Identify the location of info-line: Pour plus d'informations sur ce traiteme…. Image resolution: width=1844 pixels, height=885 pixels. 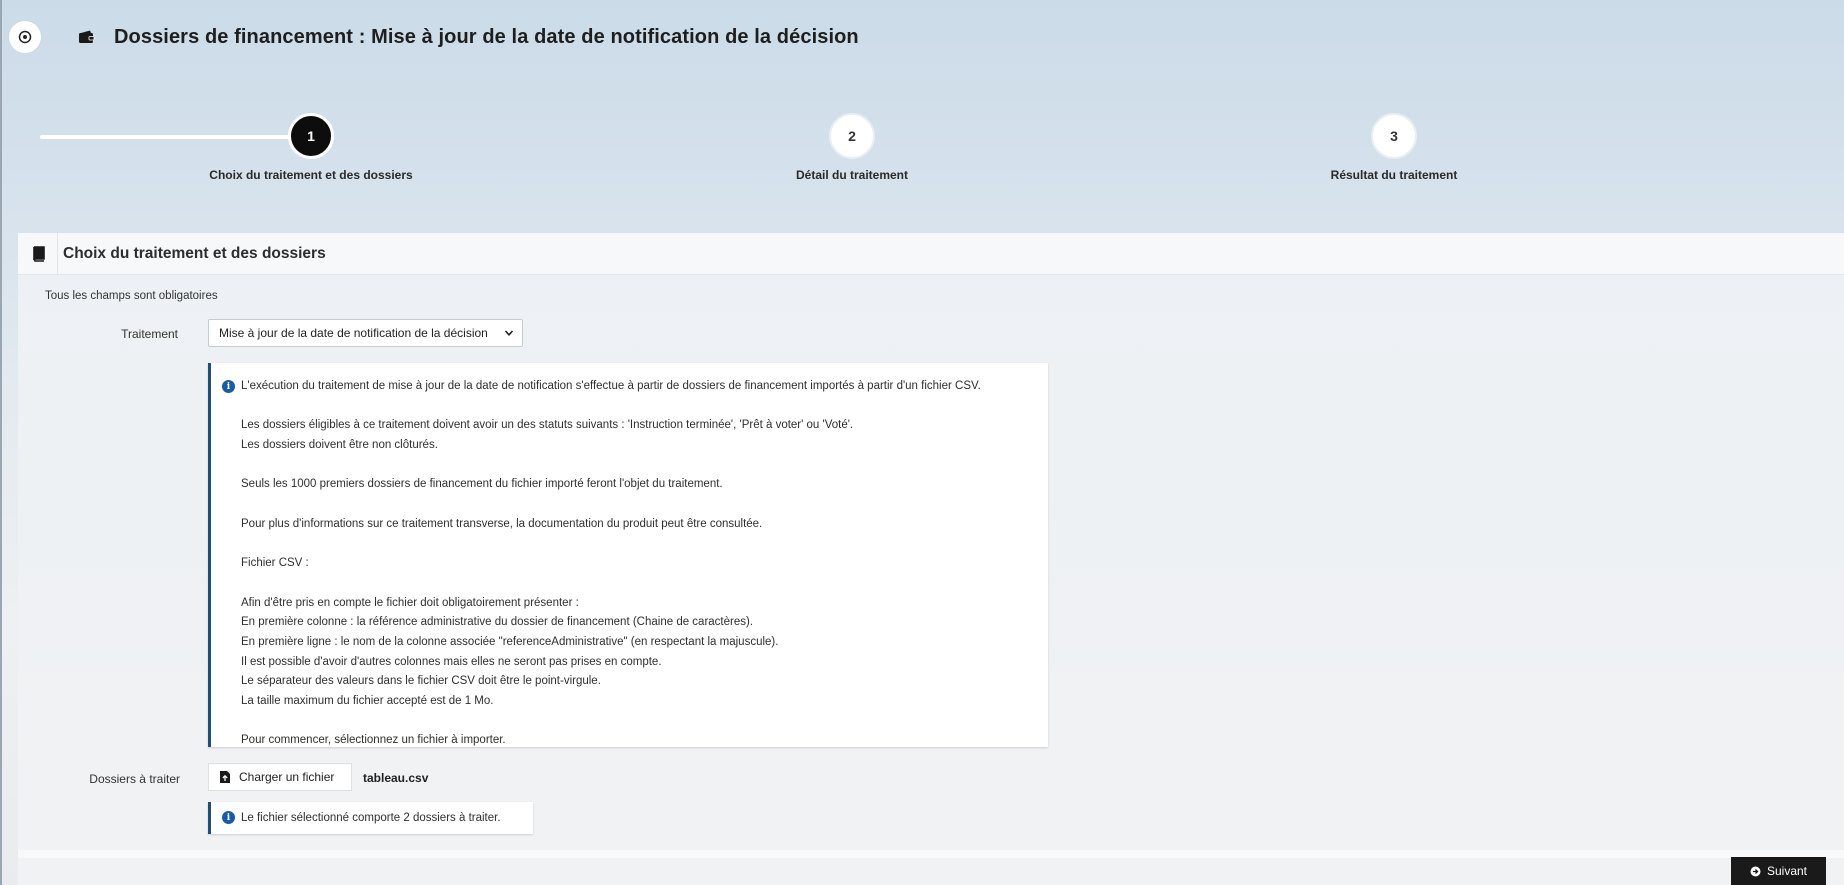
(502, 523).